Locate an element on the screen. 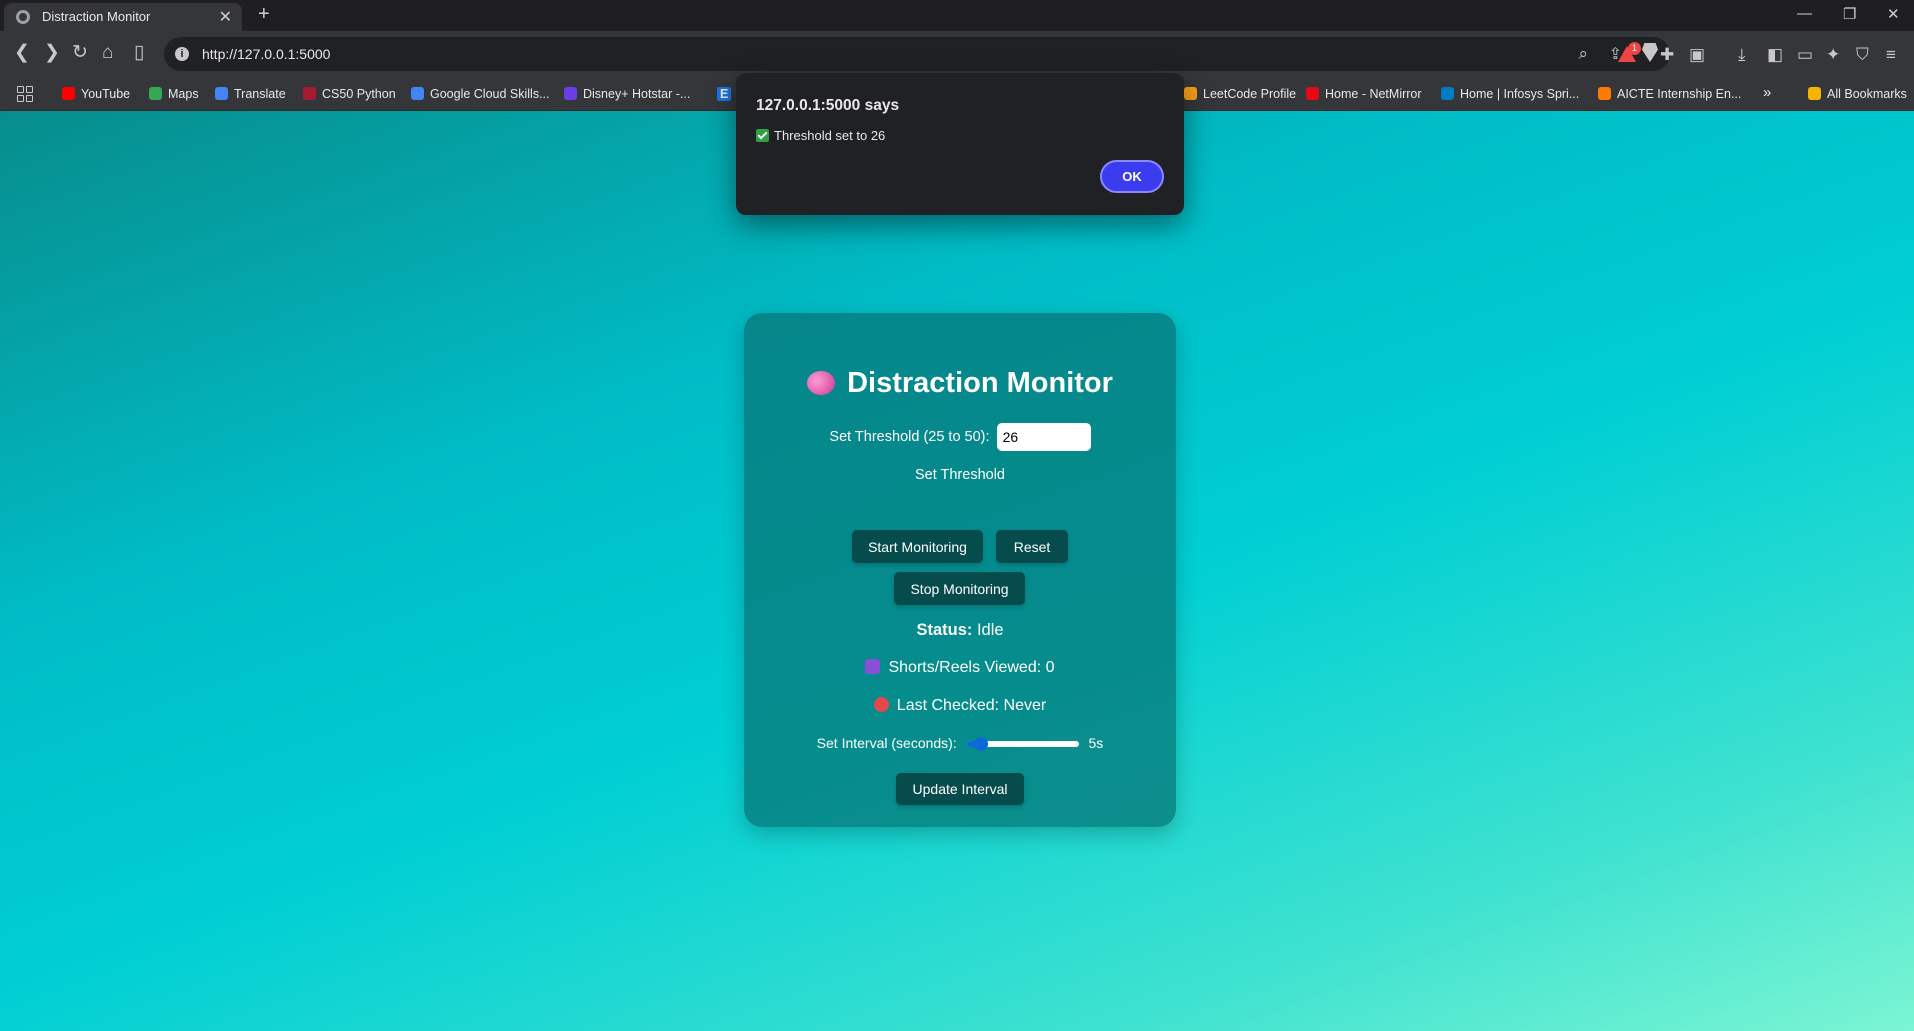 The height and width of the screenshot is (1031, 1914). leo-ai-icon: ✦ is located at coordinates (1833, 55).